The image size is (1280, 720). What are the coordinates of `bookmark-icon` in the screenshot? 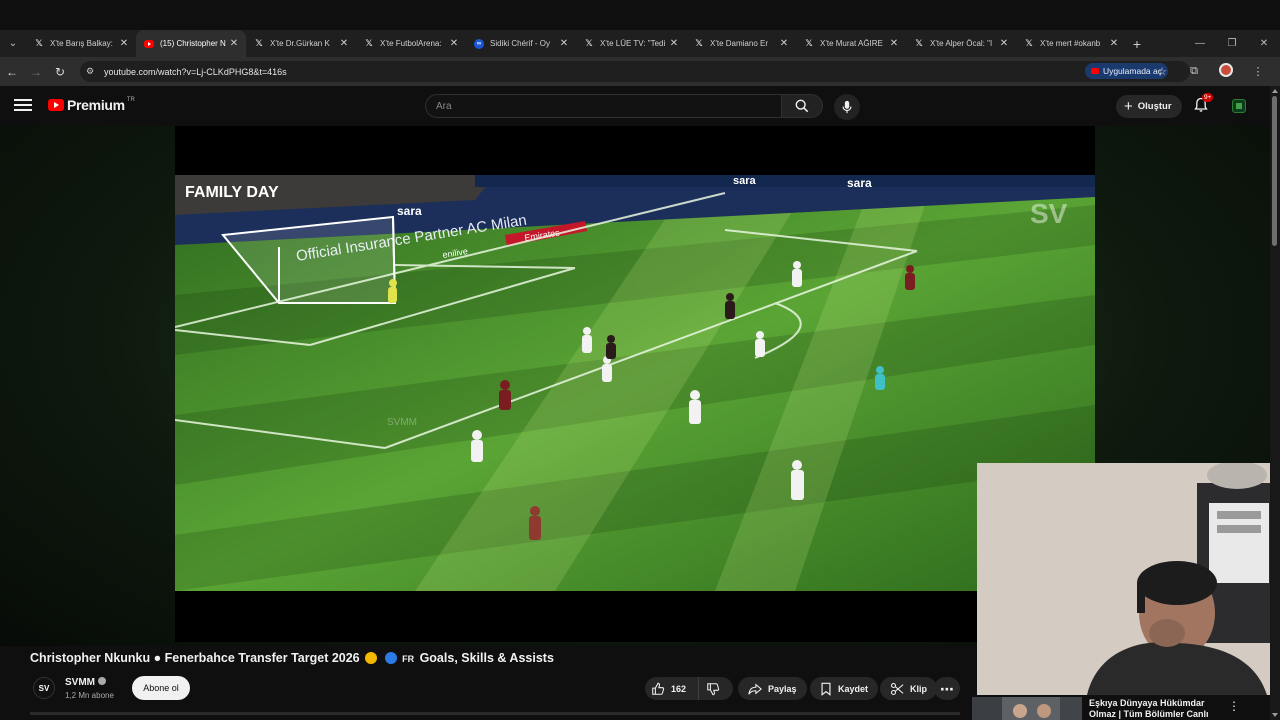 It's located at (826, 689).